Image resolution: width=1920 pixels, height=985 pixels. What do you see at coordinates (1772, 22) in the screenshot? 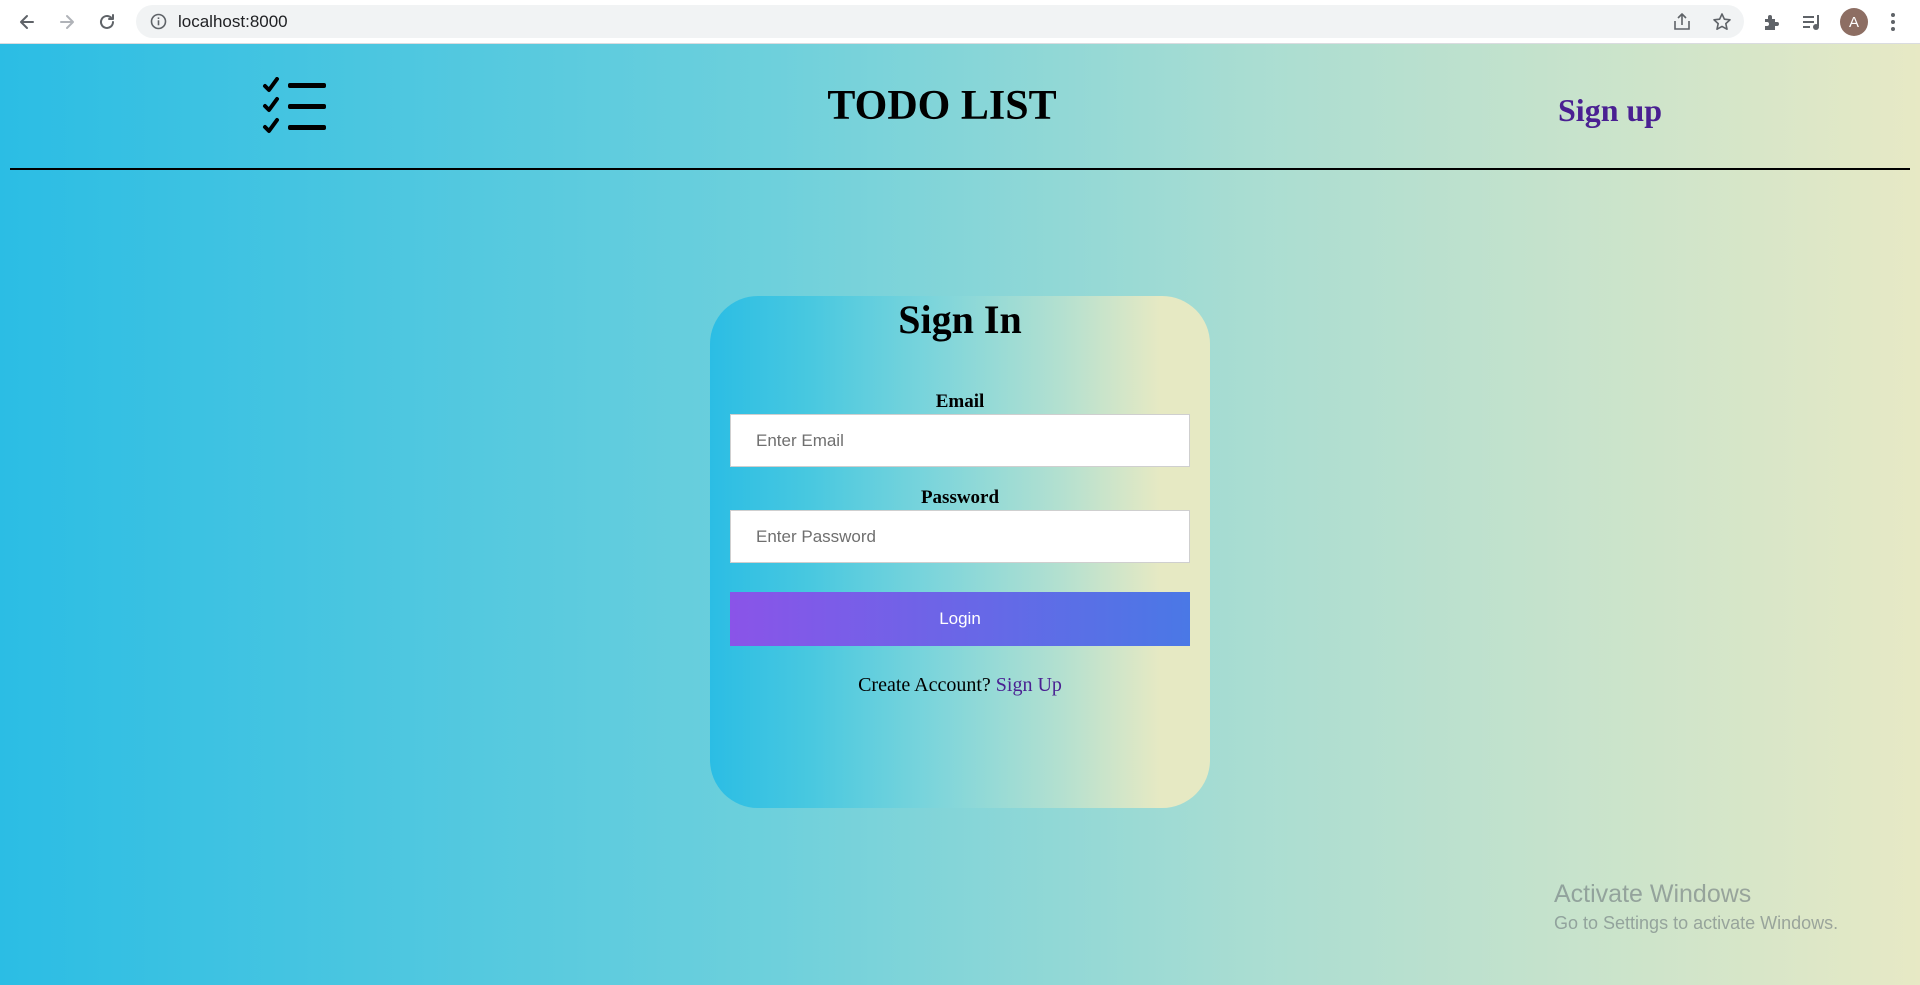
I see `extensions-icon` at bounding box center [1772, 22].